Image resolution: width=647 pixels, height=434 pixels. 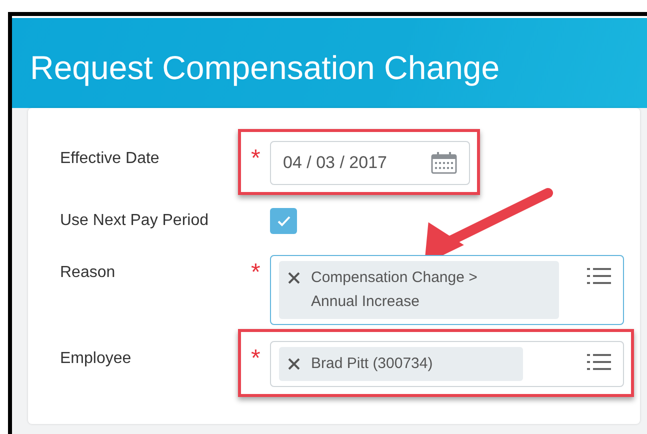 What do you see at coordinates (88, 273) in the screenshot?
I see `field-label: Reason` at bounding box center [88, 273].